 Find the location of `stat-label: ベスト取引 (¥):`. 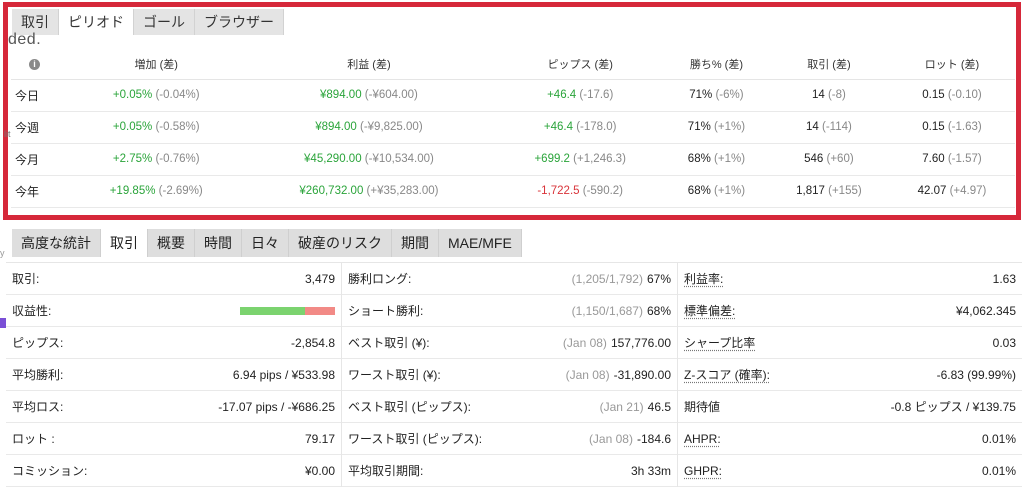

stat-label: ベスト取引 (¥): is located at coordinates (389, 343).